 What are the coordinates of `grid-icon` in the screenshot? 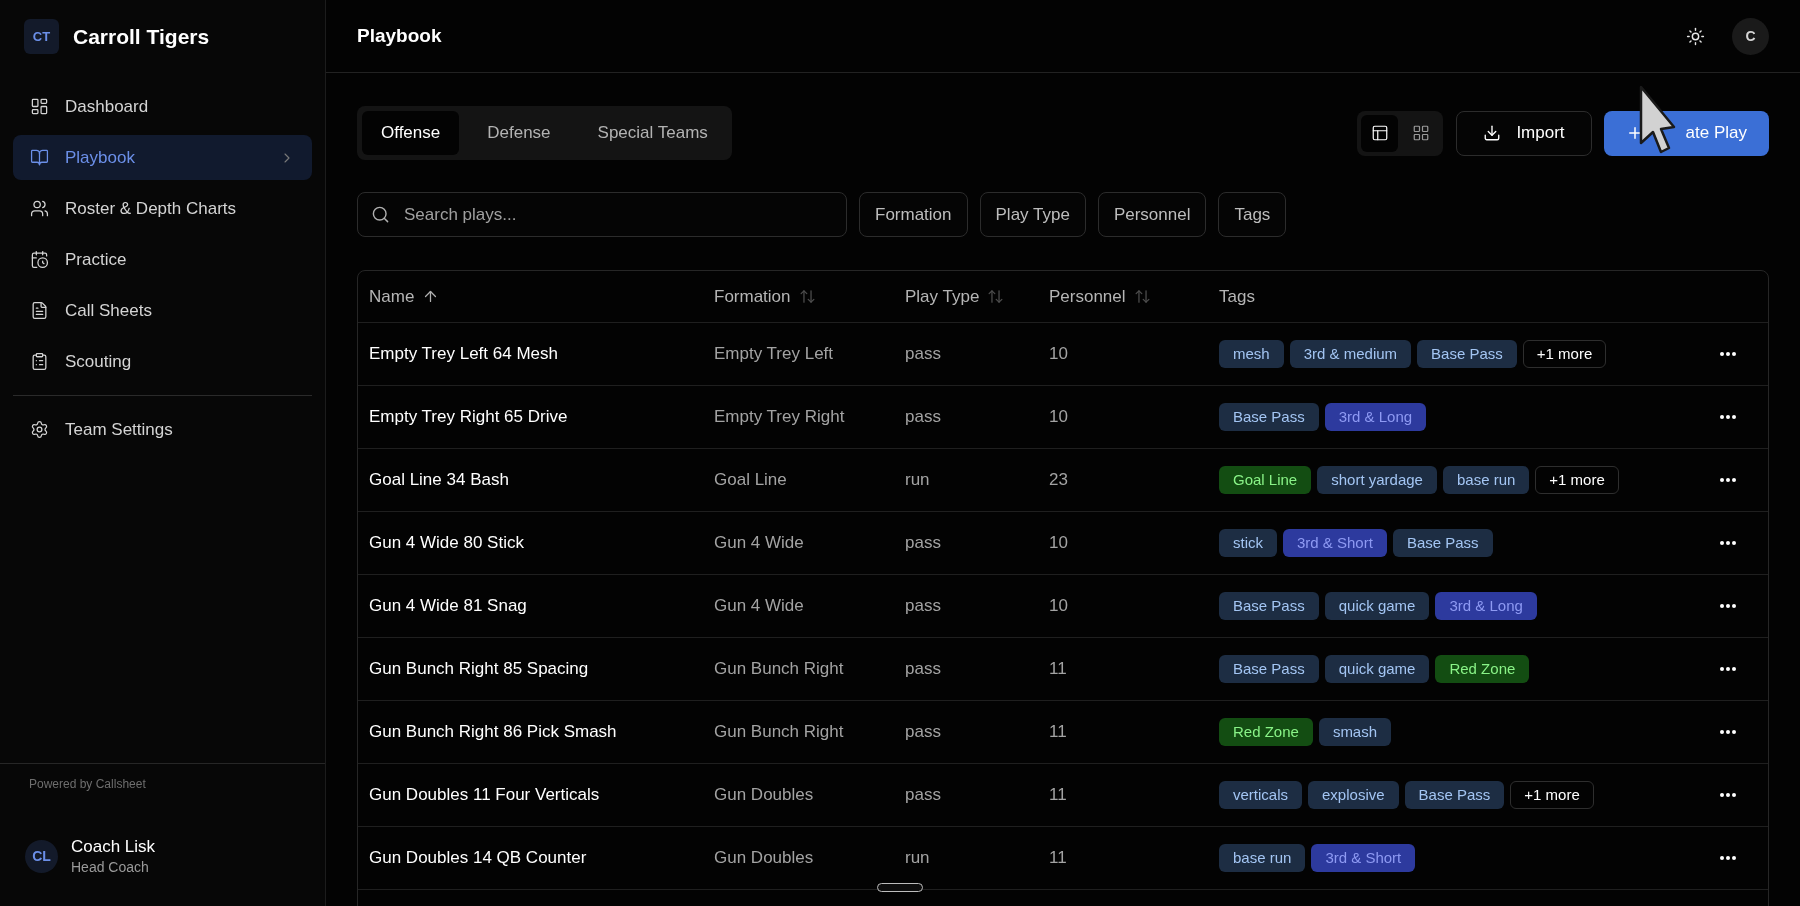 It's located at (1420, 133).